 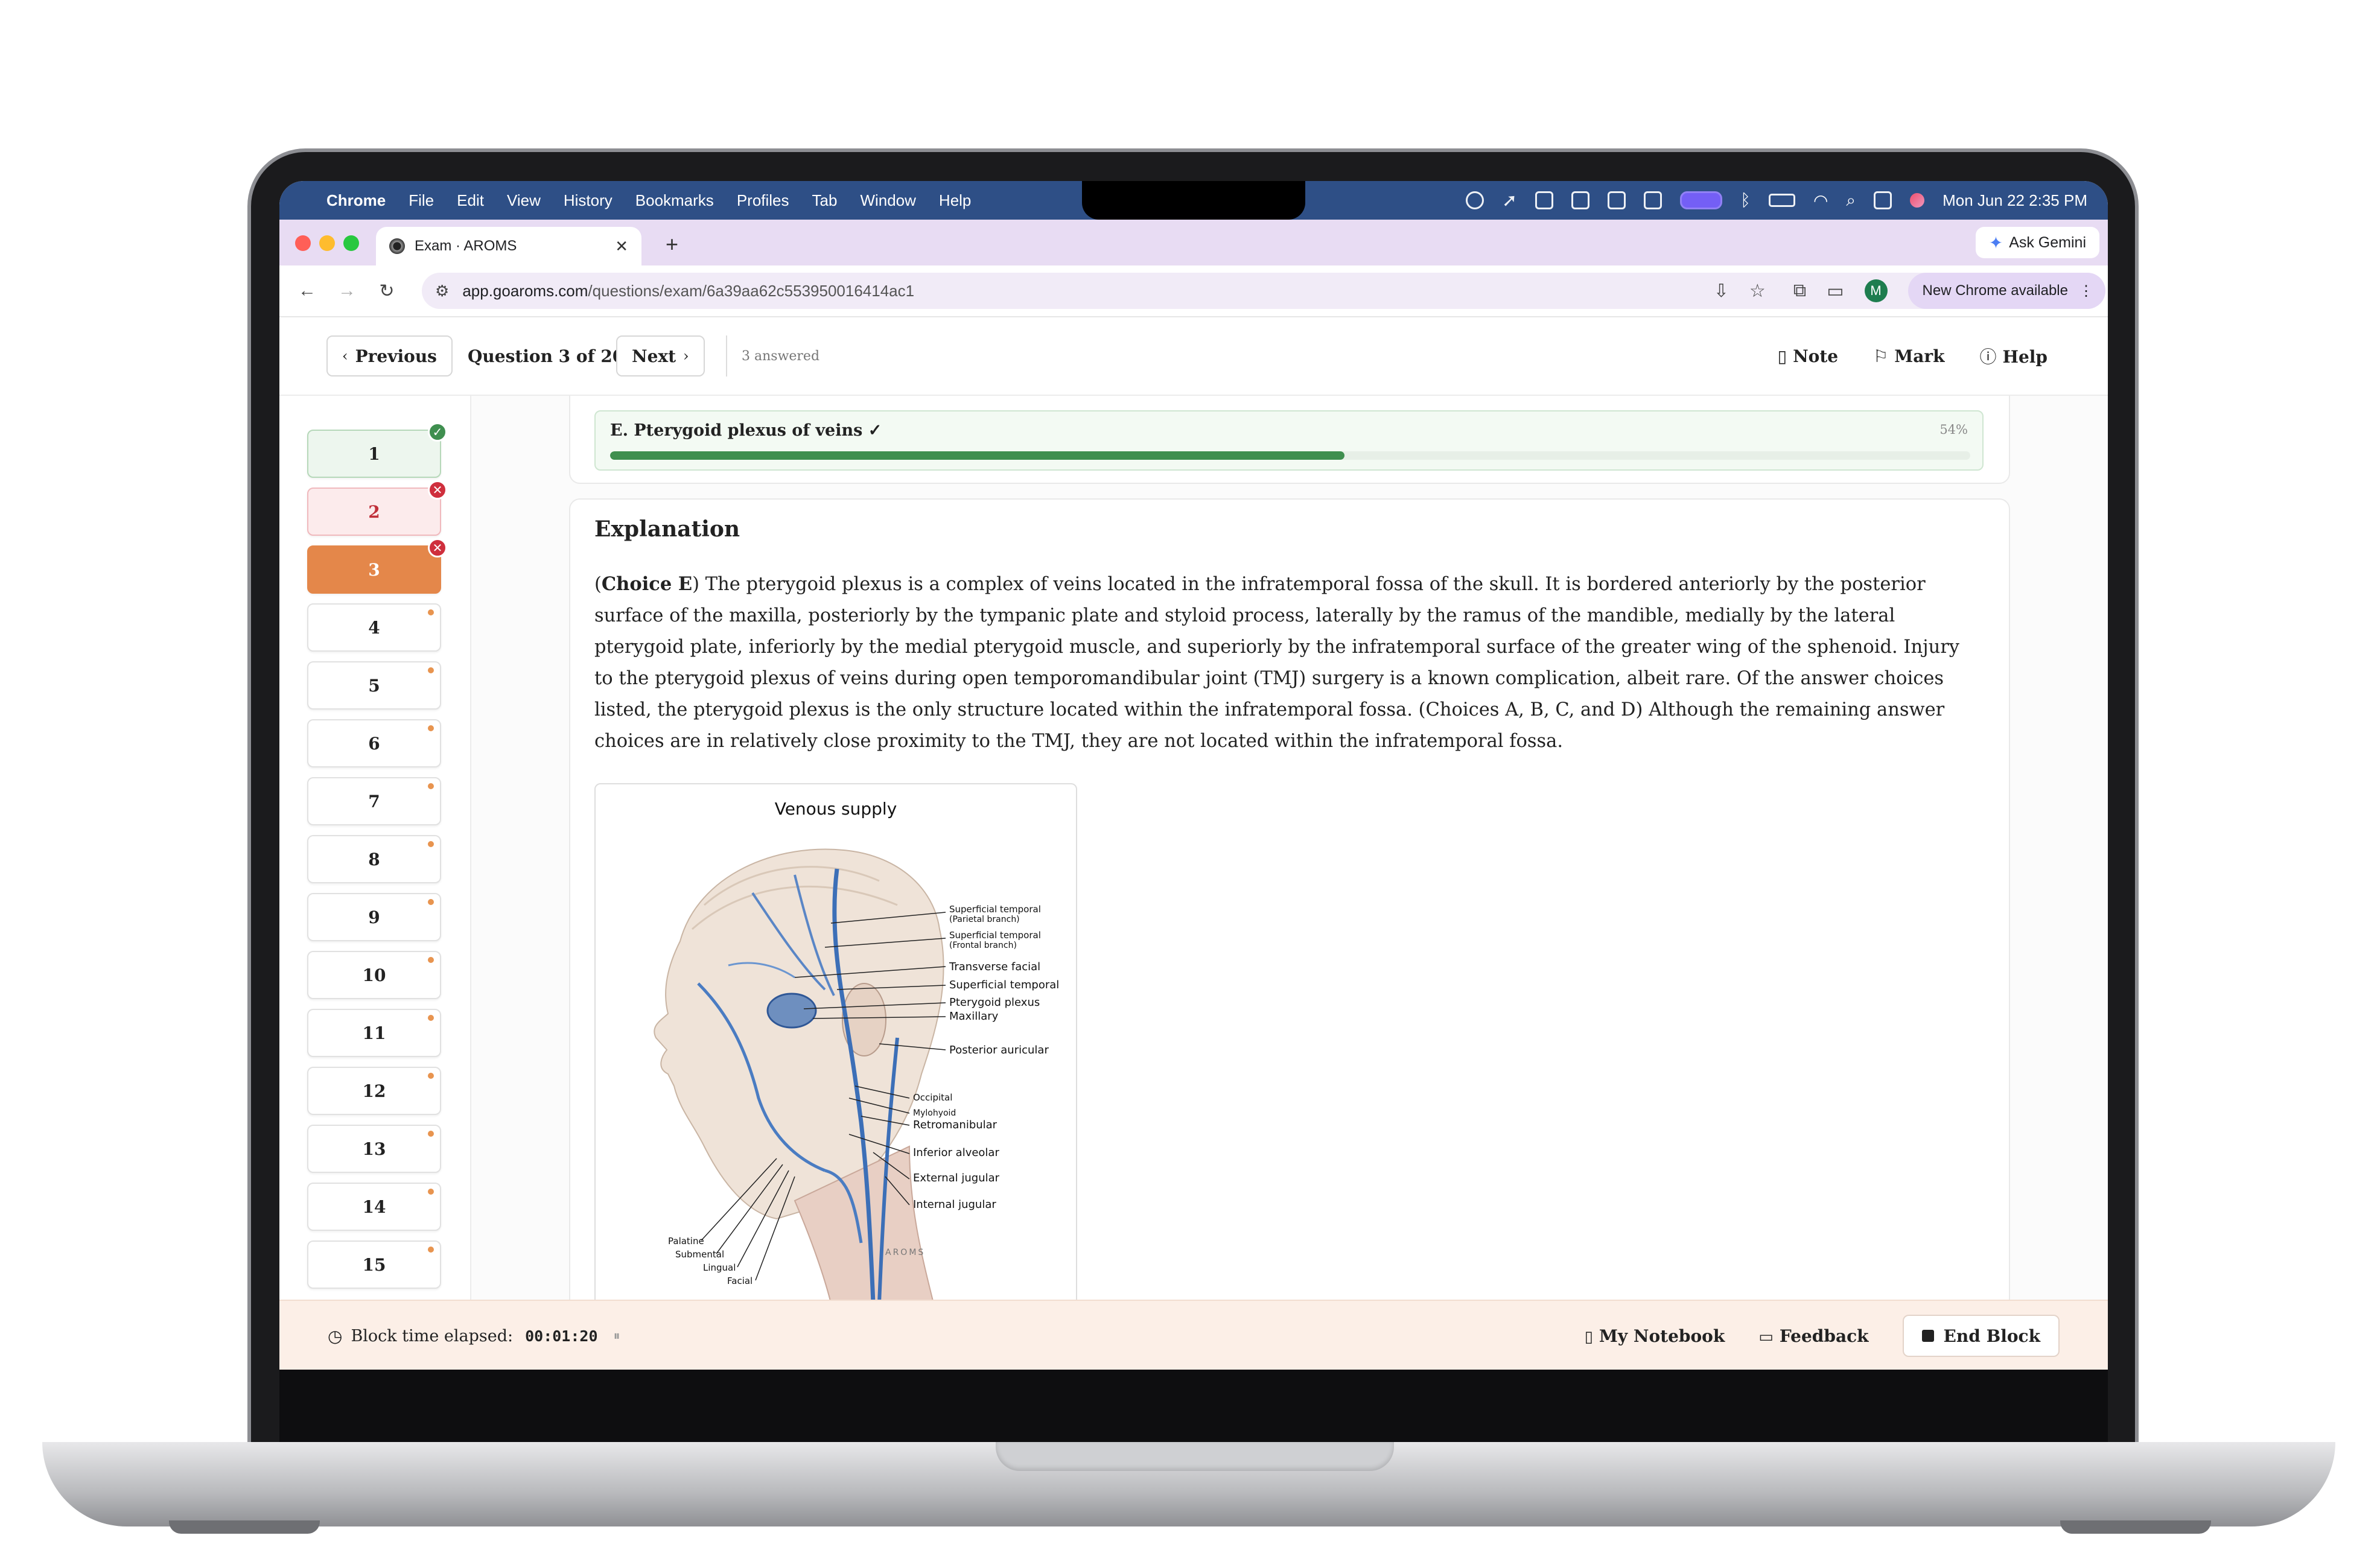 I want to click on next-button: Next ›, so click(x=660, y=355).